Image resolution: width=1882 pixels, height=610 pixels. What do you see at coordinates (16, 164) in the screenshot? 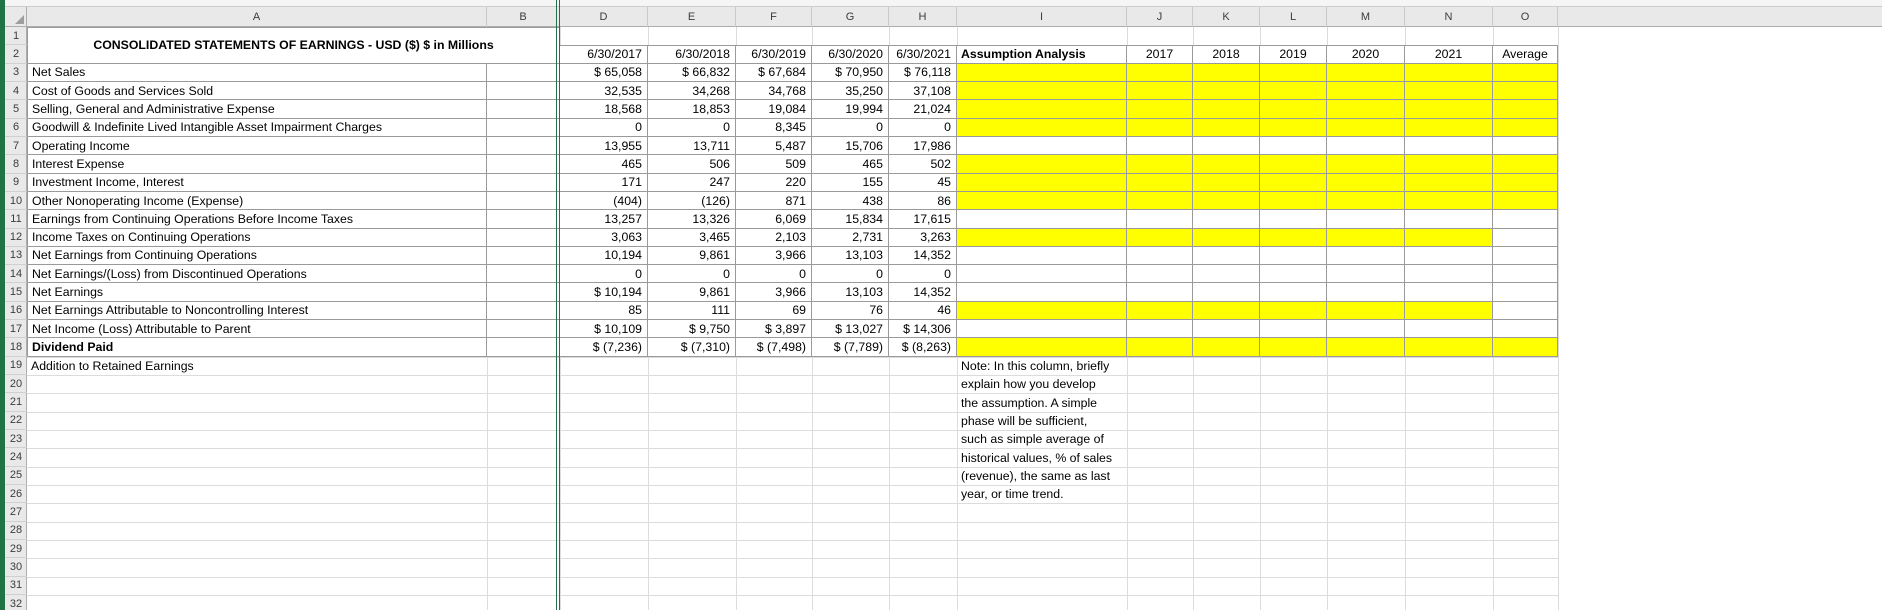
I see `row-header-8: 8` at bounding box center [16, 164].